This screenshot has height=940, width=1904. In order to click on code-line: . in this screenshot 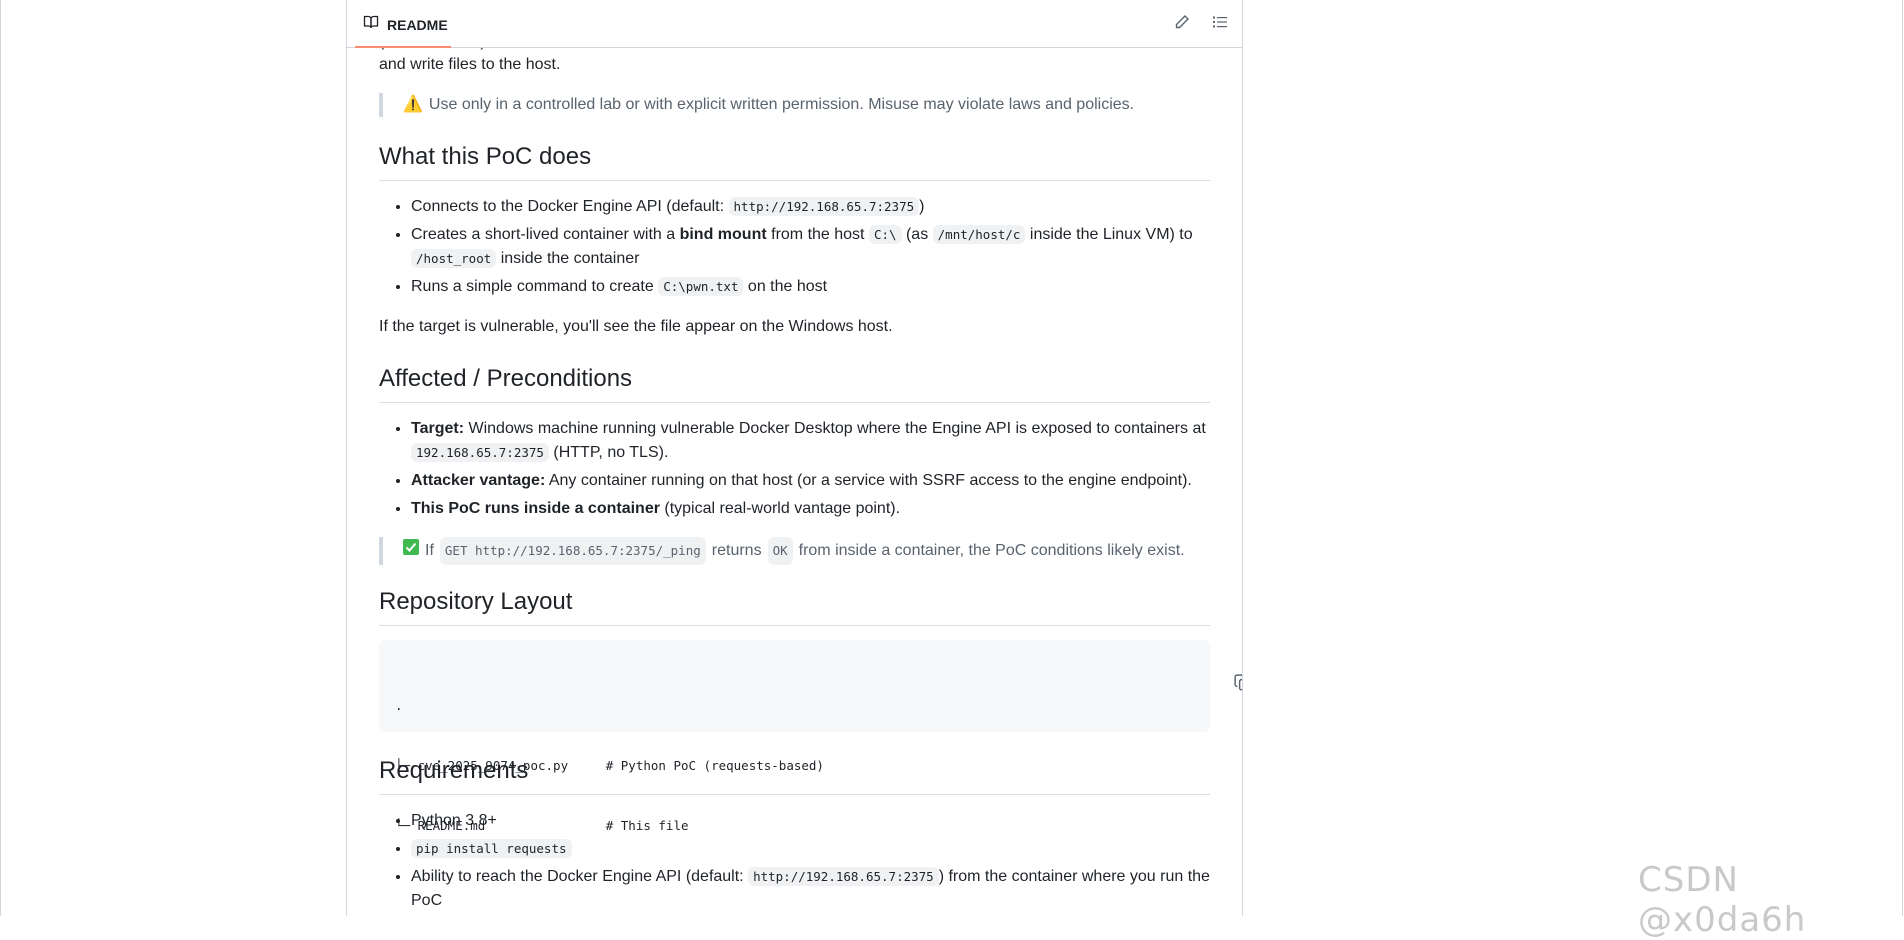, I will do `click(399, 705)`.